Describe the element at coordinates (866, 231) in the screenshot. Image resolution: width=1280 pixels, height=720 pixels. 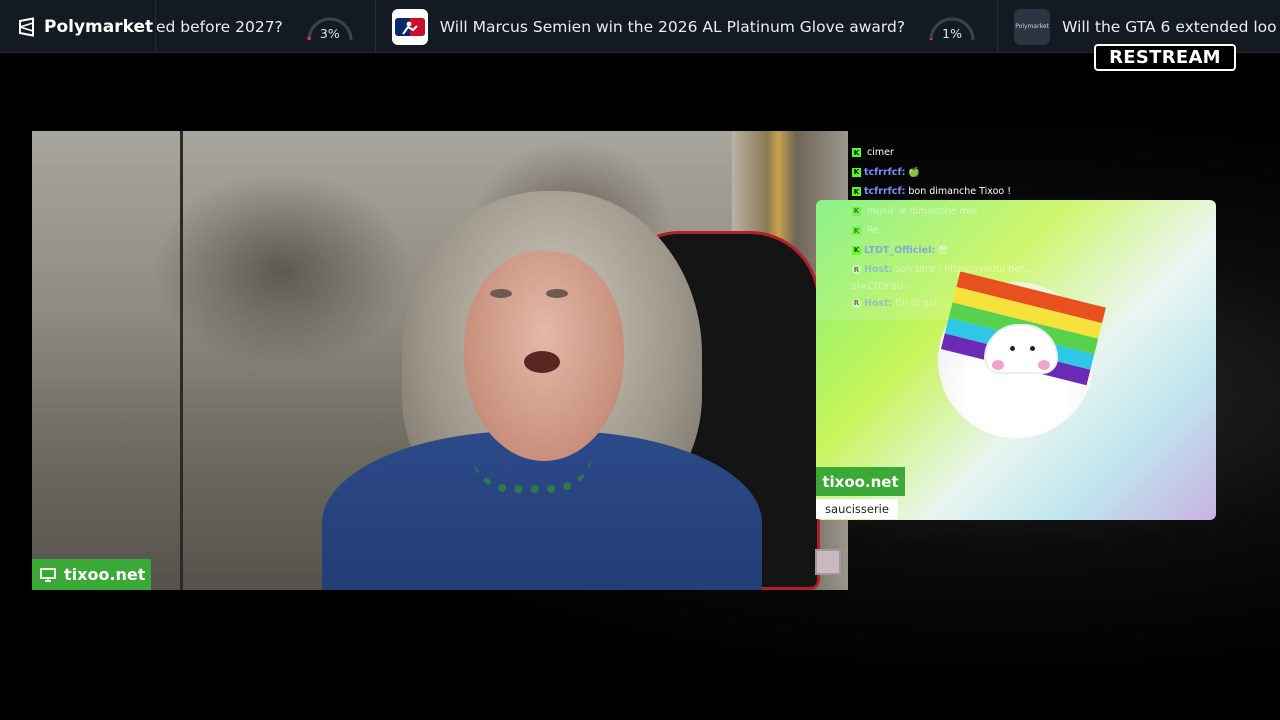
I see `chat-message: K Re` at that location.